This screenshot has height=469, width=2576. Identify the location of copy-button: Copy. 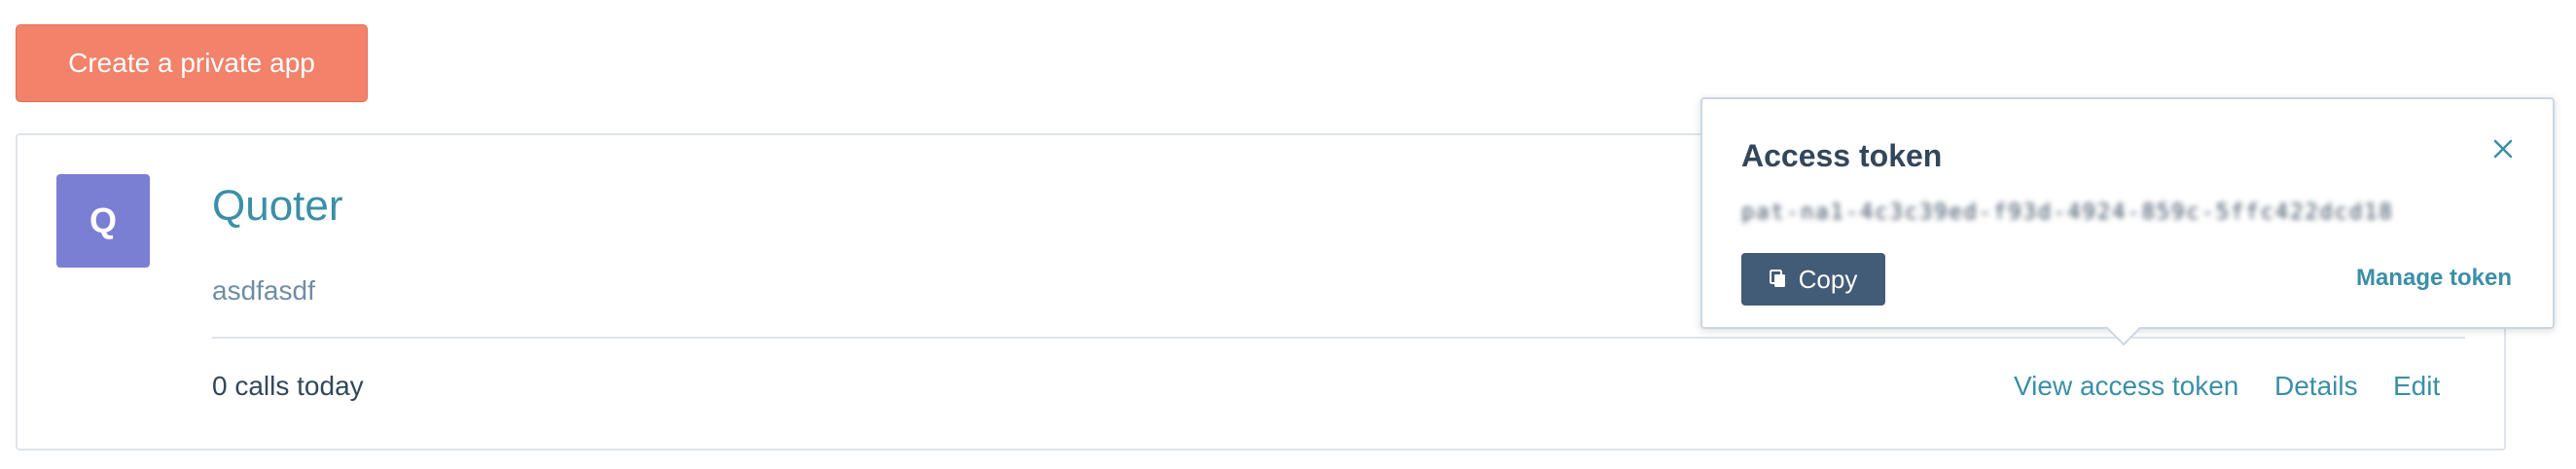
(1813, 279).